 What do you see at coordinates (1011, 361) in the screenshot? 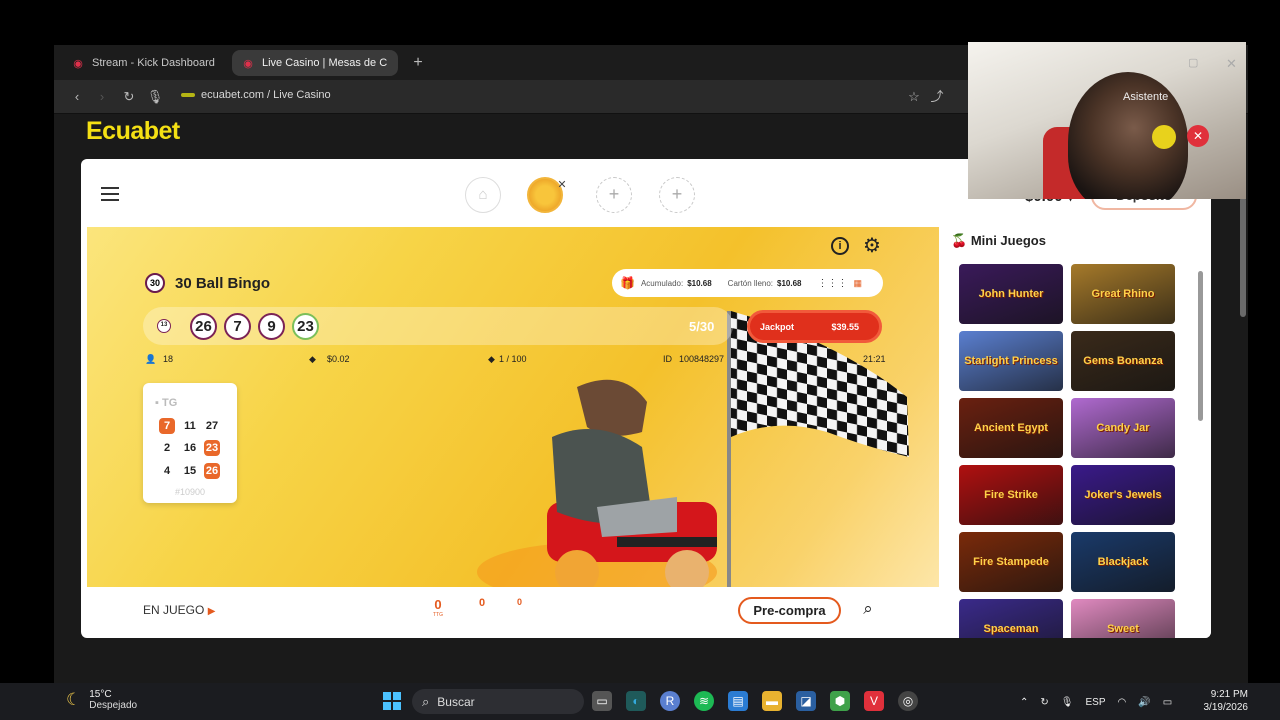
I see `mini-game-tile: Starlight Princess` at bounding box center [1011, 361].